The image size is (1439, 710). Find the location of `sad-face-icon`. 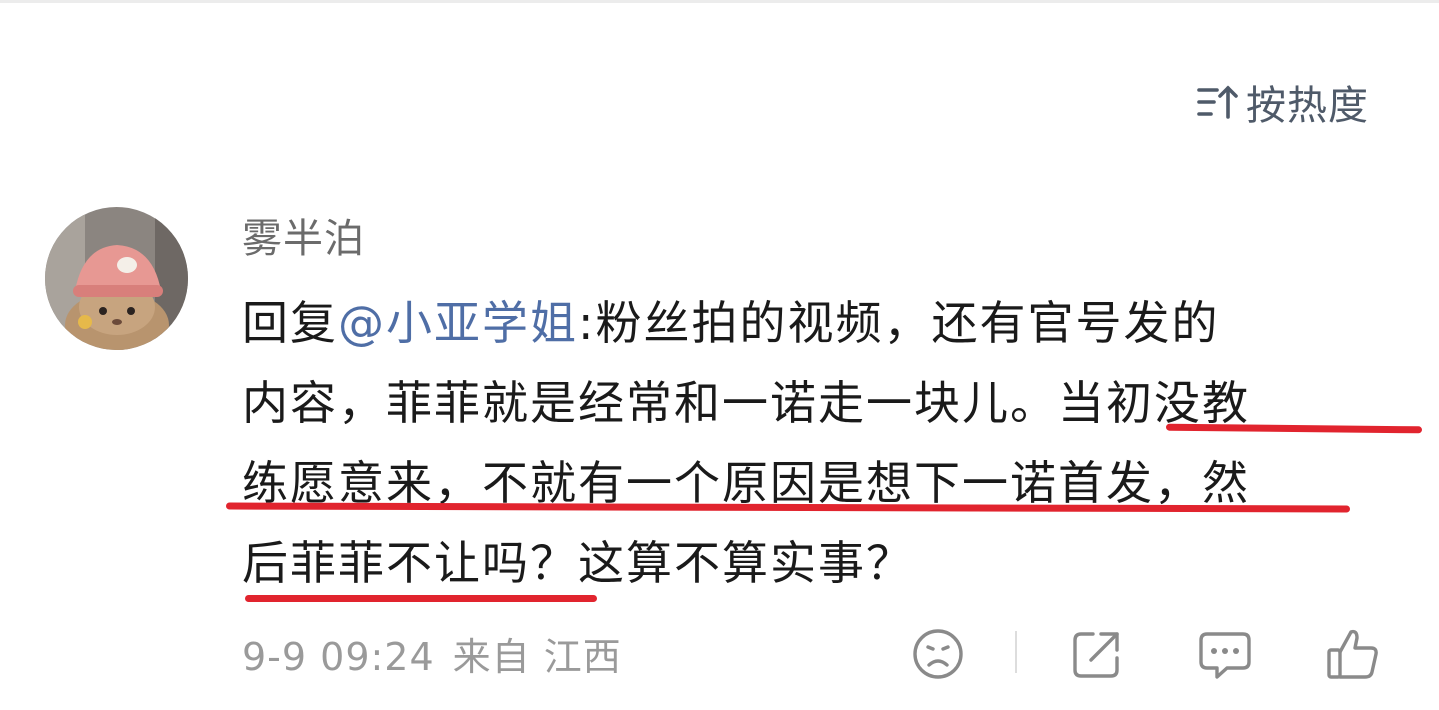

sad-face-icon is located at coordinates (938, 654).